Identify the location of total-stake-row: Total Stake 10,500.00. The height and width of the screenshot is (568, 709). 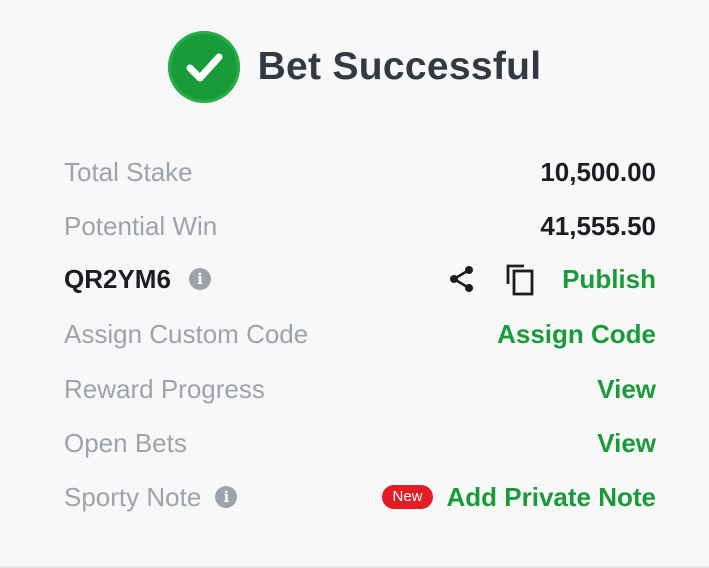
(360, 172).